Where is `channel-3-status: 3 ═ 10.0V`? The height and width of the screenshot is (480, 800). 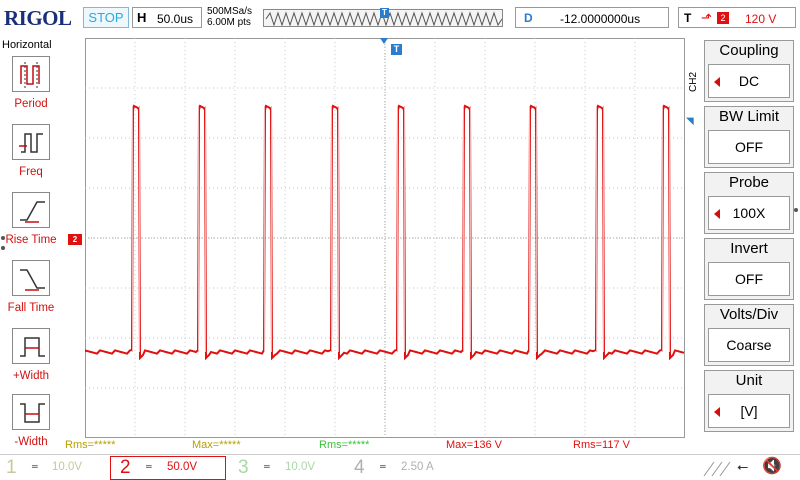 channel-3-status: 3 ═ 10.0V is located at coordinates (288, 468).